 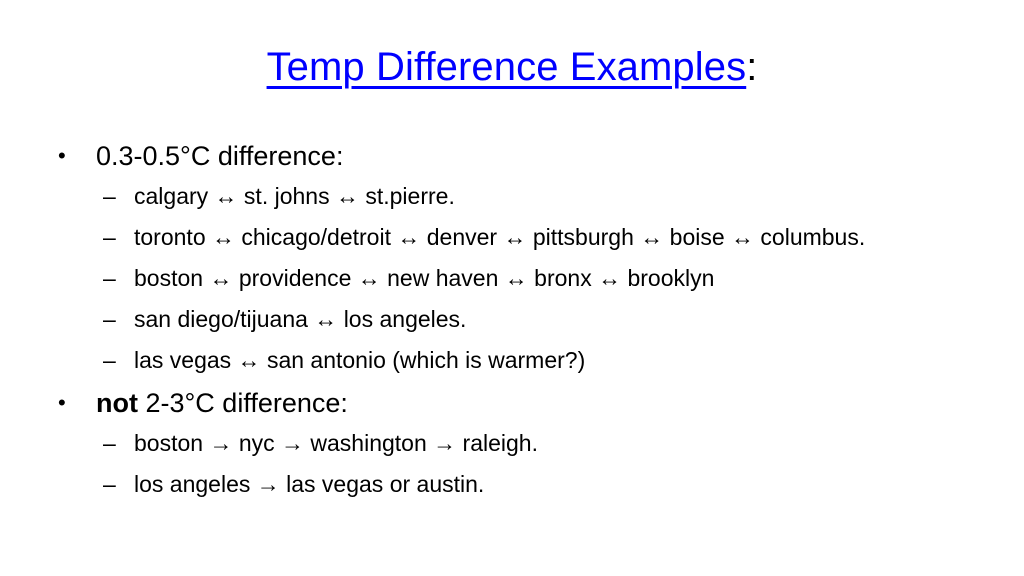 I want to click on page-title: Temp Difference Examples:, so click(x=512, y=67).